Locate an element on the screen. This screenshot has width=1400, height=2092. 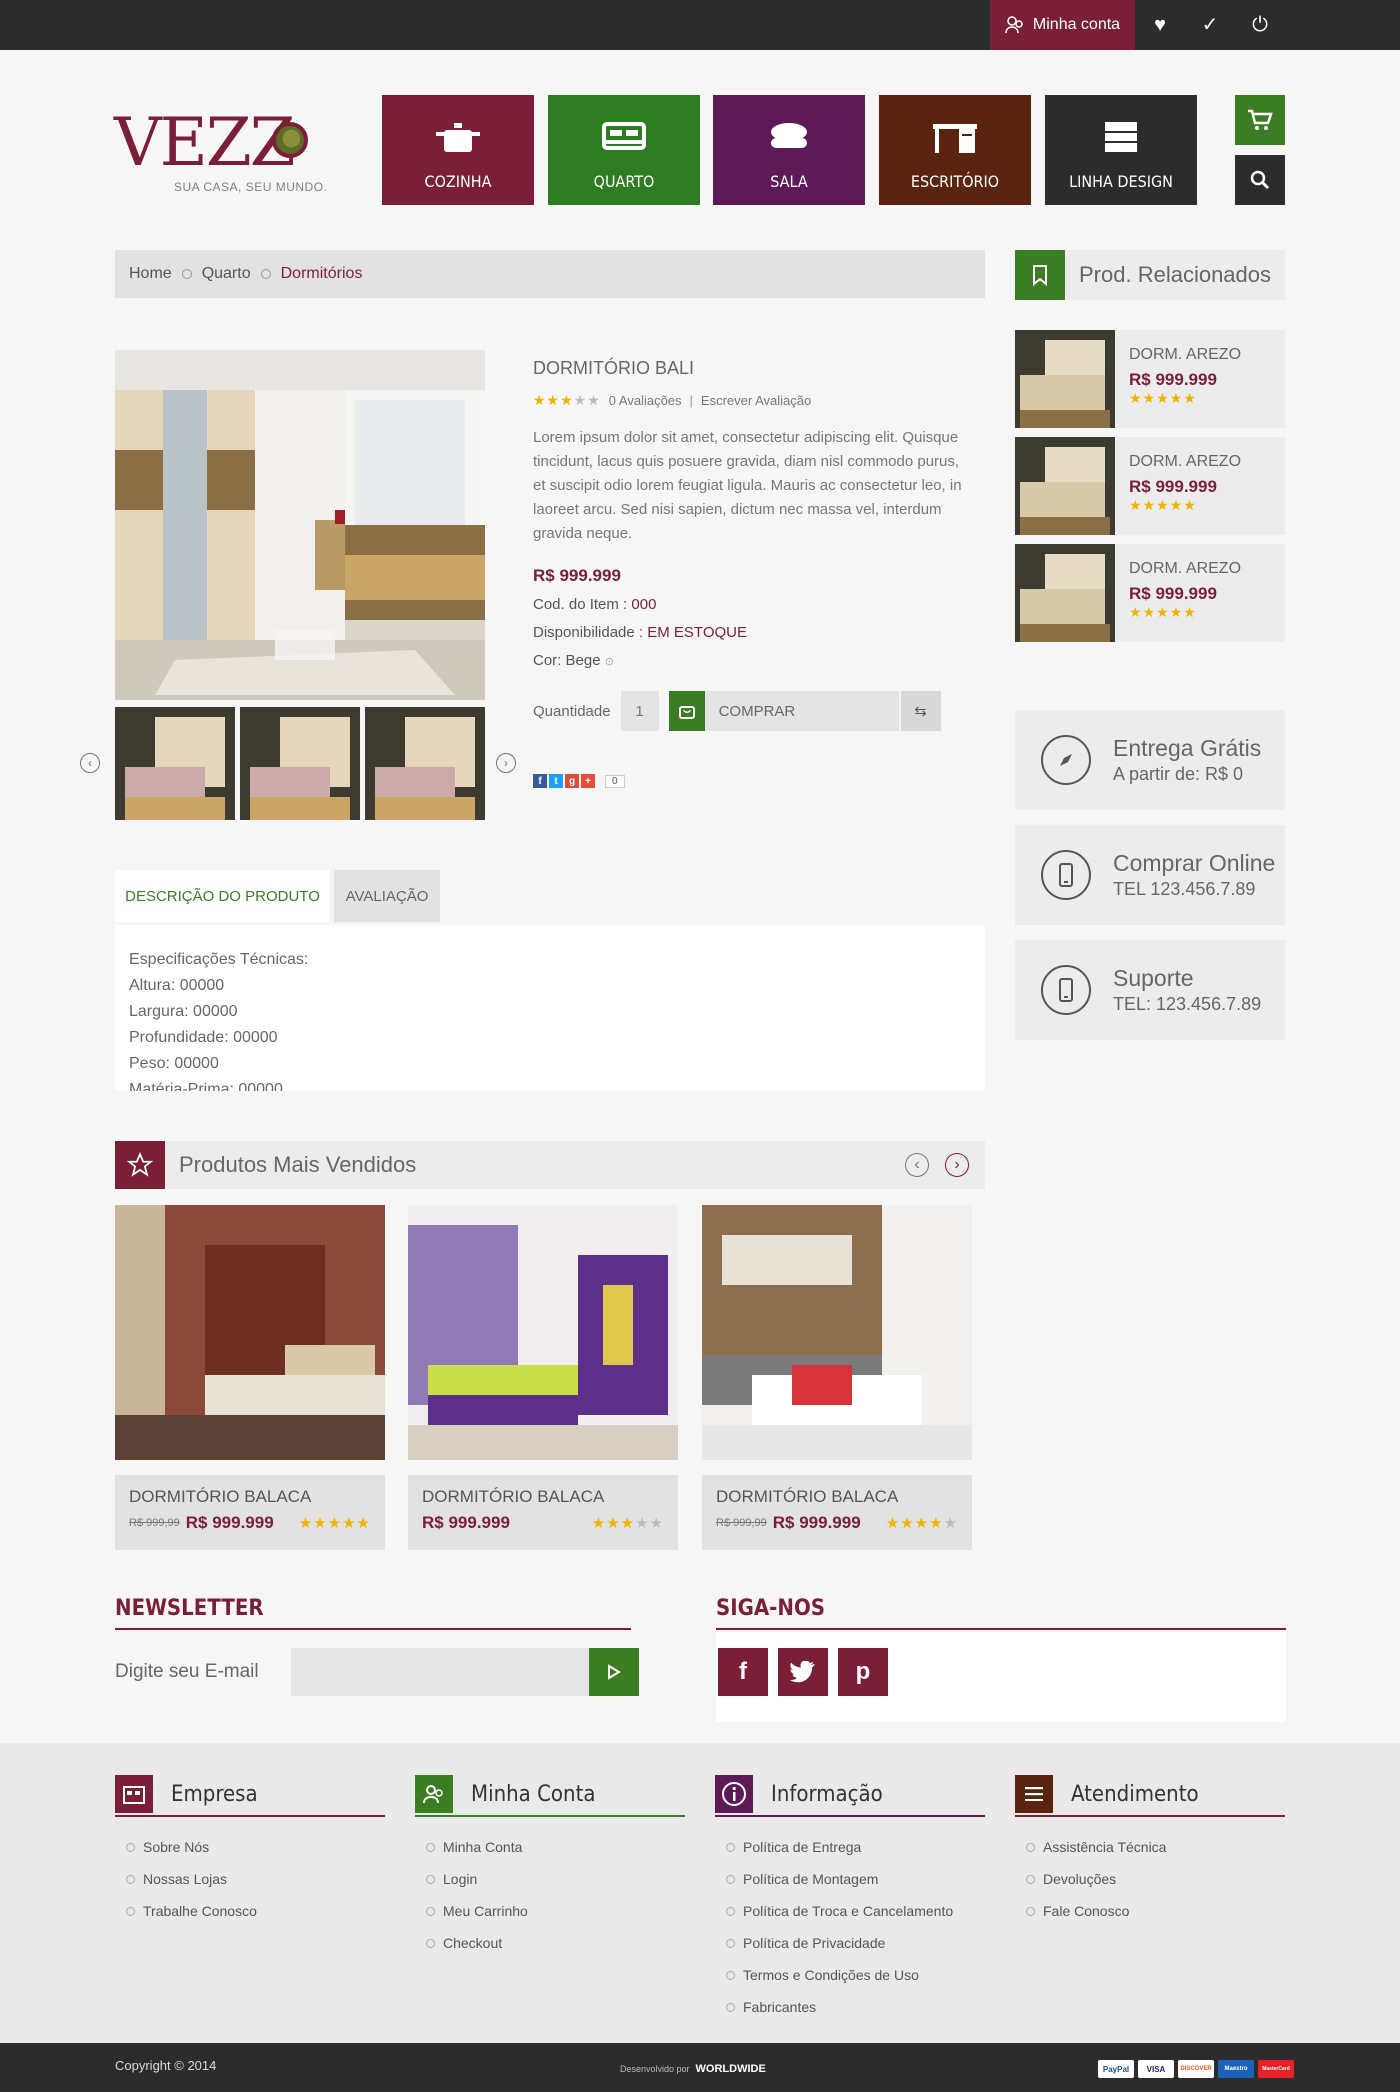
footer-link: Checkout is located at coordinates (555, 1943).